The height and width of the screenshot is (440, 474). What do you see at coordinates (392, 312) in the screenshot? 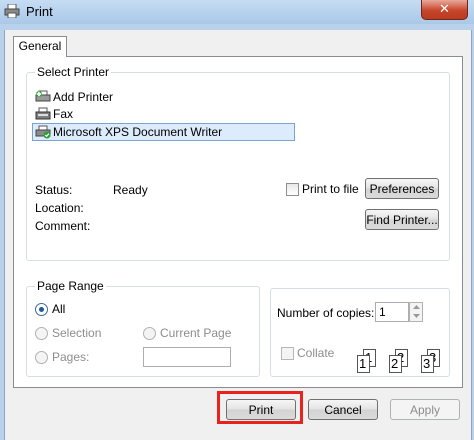
I see `copies-input: 1` at bounding box center [392, 312].